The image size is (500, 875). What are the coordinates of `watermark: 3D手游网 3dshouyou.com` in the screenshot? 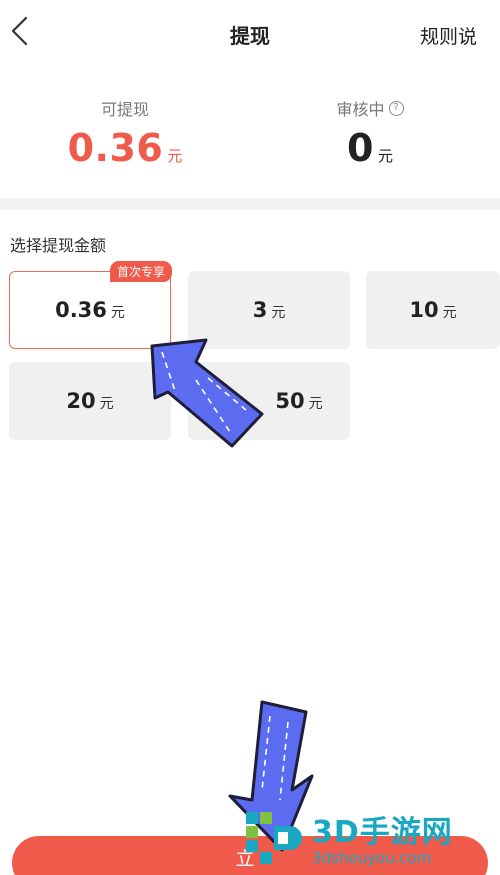 It's located at (371, 836).